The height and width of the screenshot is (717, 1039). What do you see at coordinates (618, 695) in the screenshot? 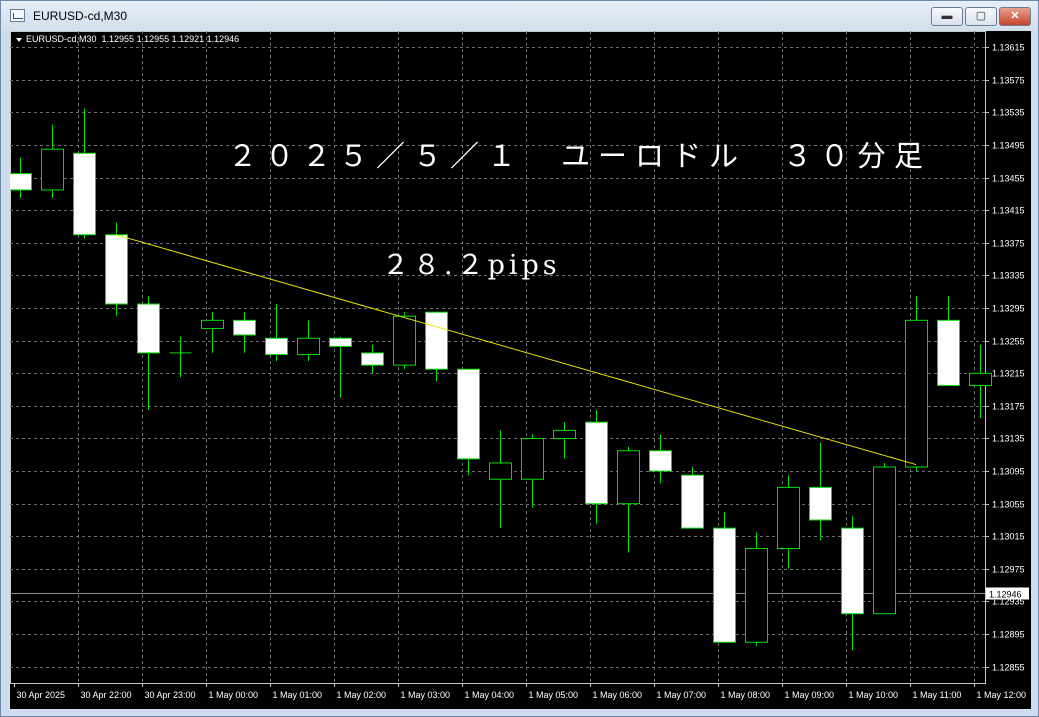
I see `x-tick-label: 1 May 06:00` at bounding box center [618, 695].